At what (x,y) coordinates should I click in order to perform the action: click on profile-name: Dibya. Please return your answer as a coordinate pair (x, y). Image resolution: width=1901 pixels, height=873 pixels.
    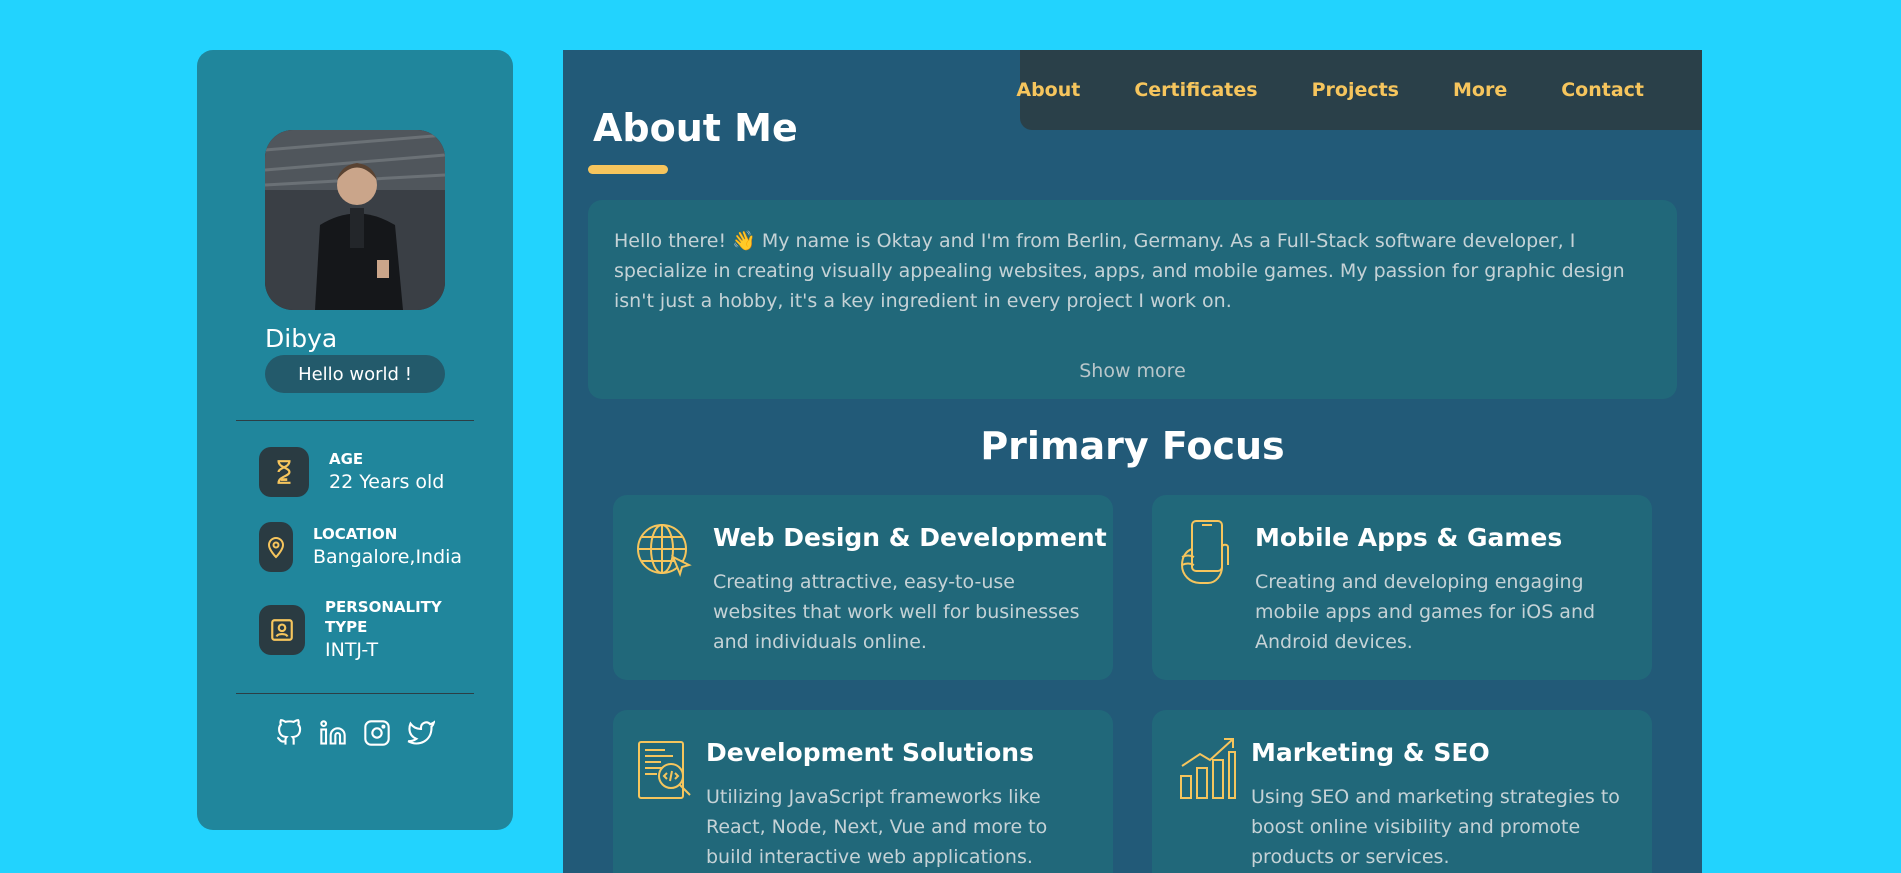
    Looking at the image, I should click on (301, 338).